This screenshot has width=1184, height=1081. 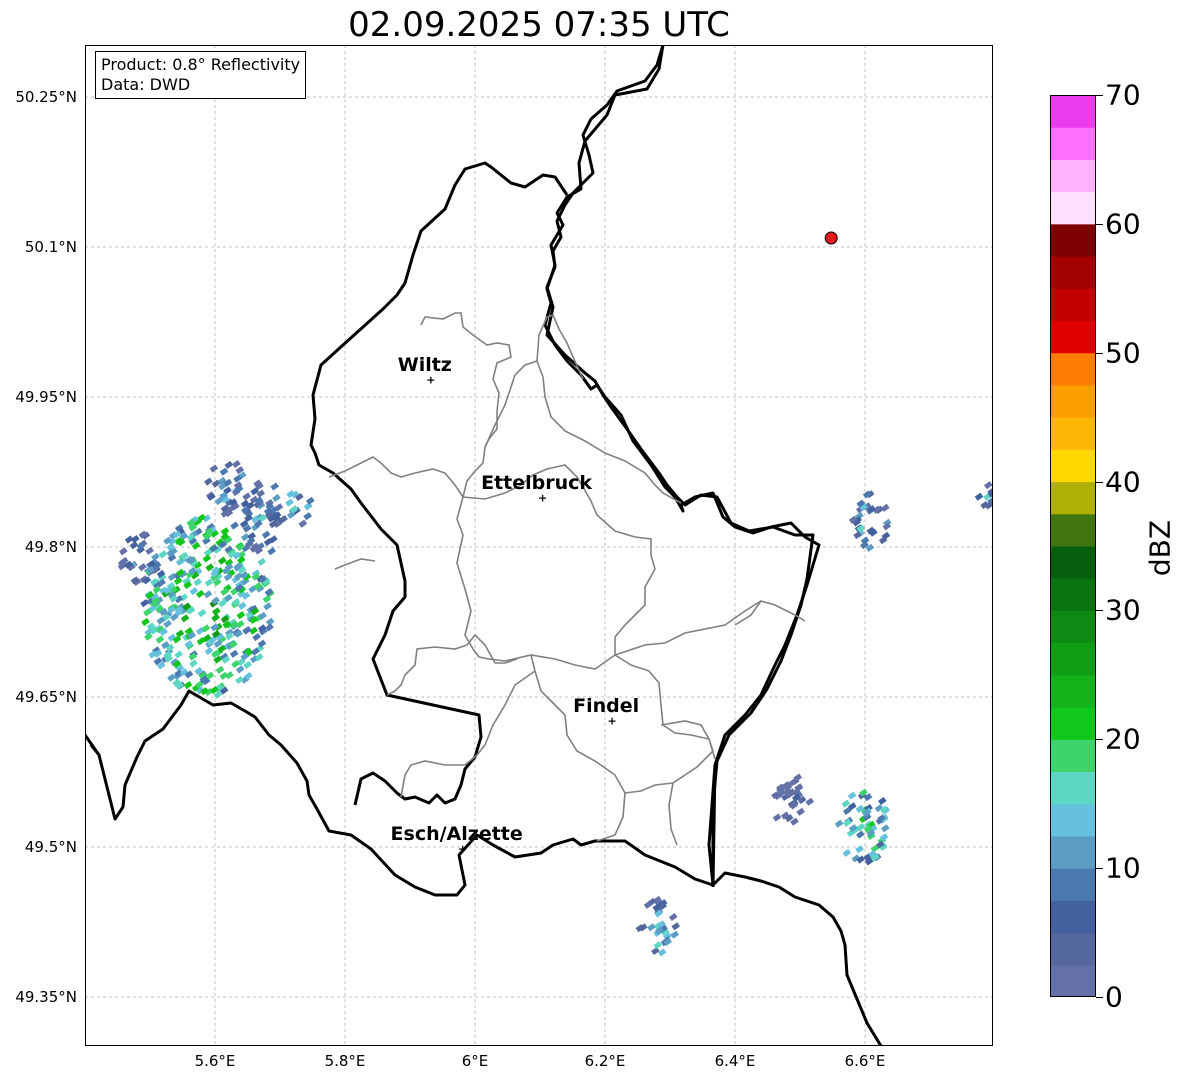 What do you see at coordinates (539, 25) in the screenshot?
I see `map-title: 02.09.2025 07:35 UTC` at bounding box center [539, 25].